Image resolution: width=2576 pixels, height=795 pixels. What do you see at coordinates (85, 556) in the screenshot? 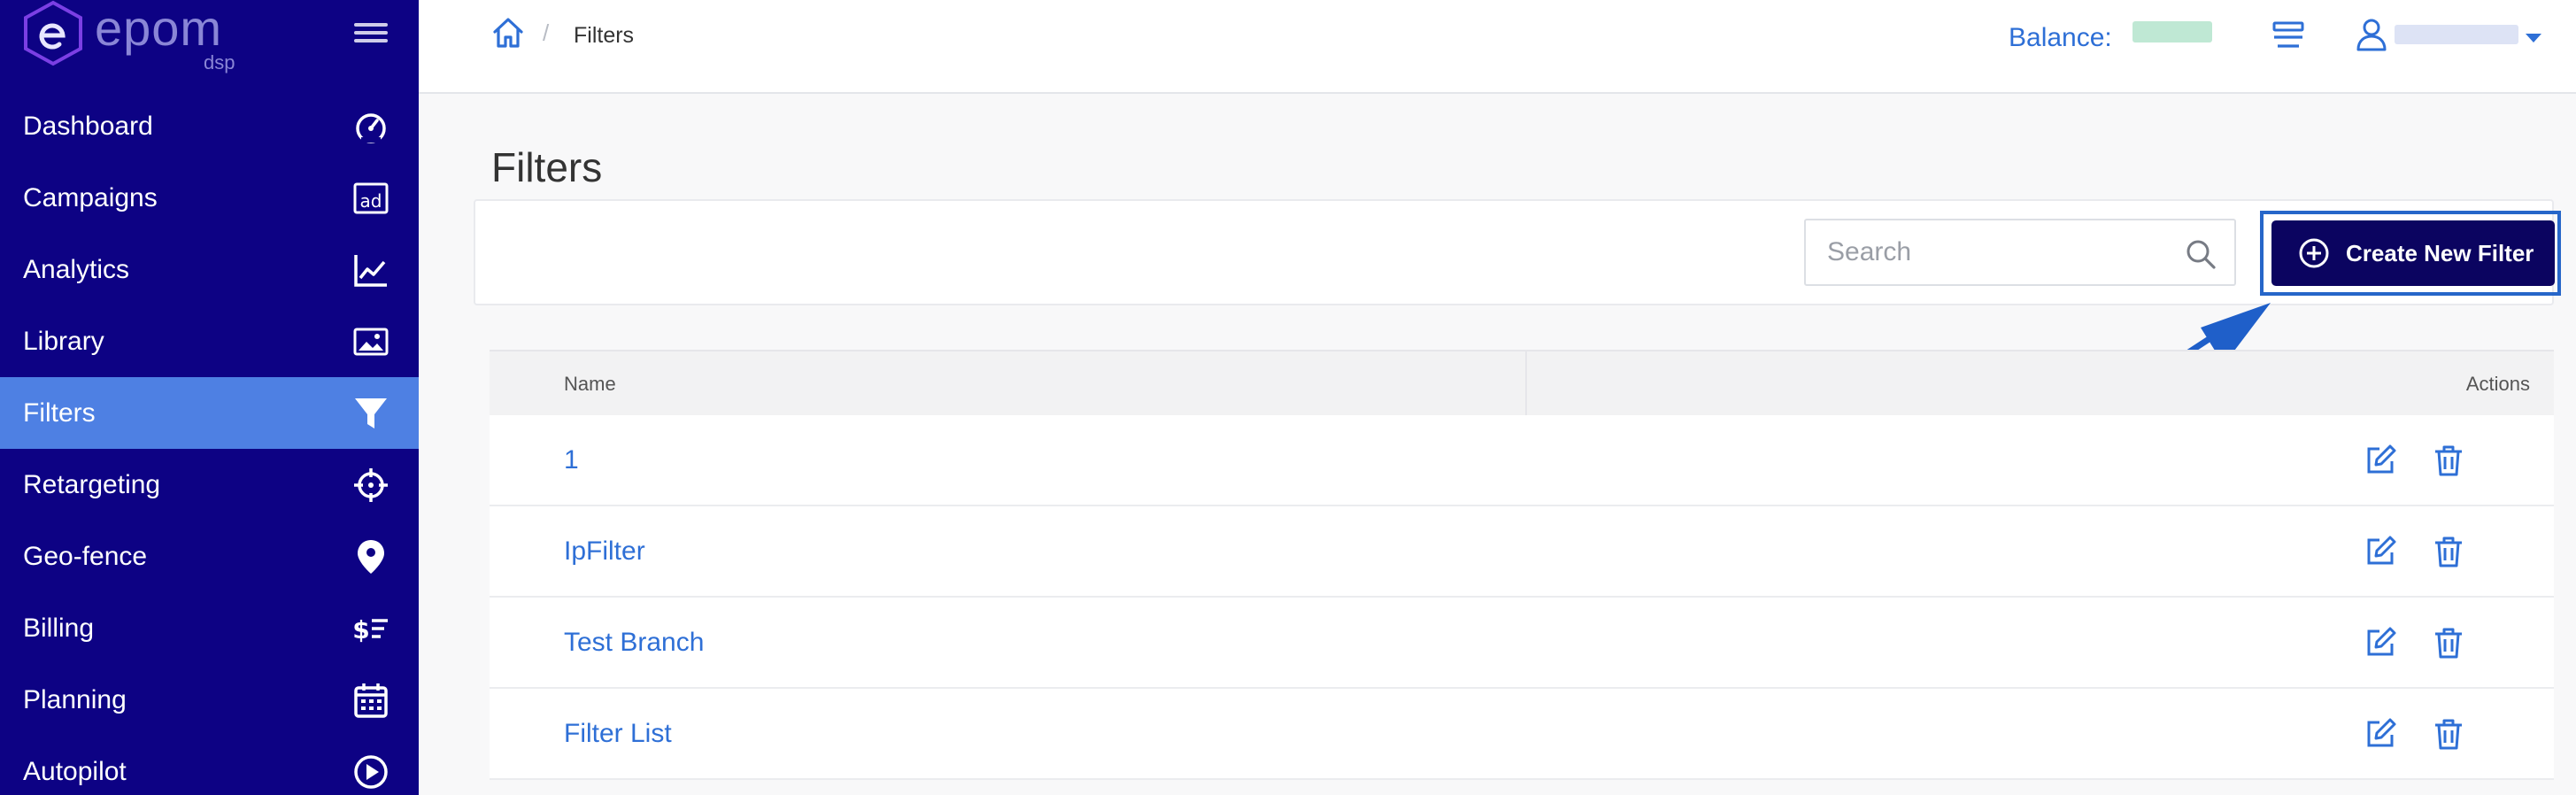
I see `sidebar-item-label: Geo-fence` at bounding box center [85, 556].